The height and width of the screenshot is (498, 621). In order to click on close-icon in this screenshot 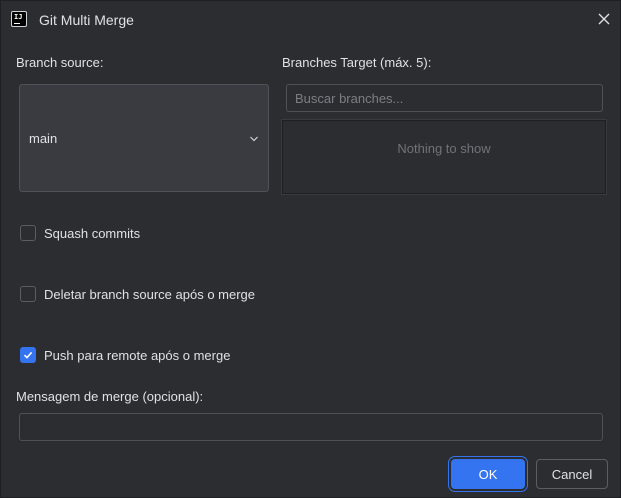, I will do `click(604, 19)`.